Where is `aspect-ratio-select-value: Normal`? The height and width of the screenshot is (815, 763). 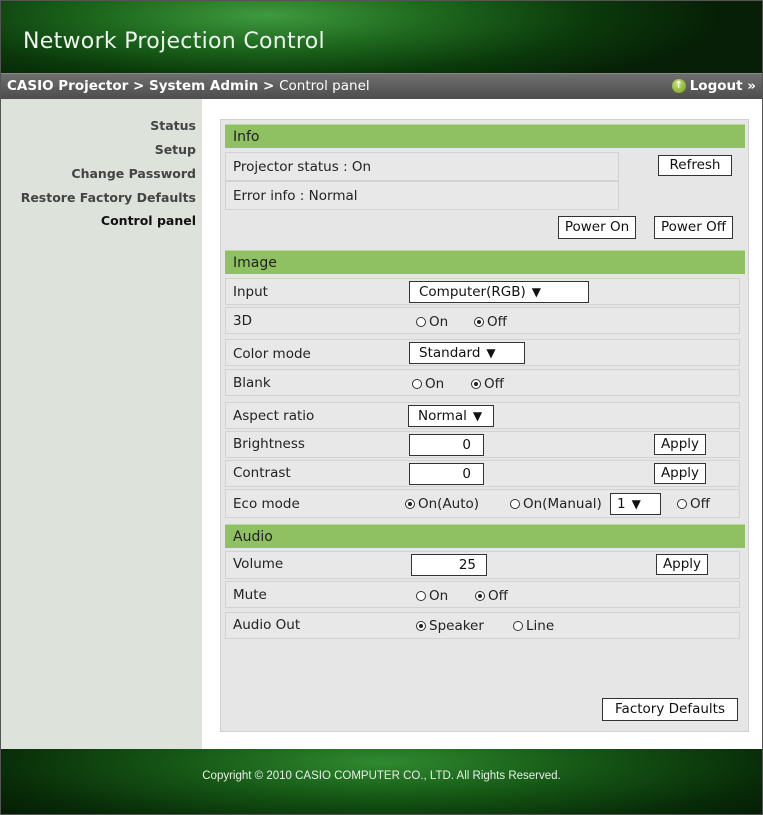 aspect-ratio-select-value: Normal is located at coordinates (442, 416).